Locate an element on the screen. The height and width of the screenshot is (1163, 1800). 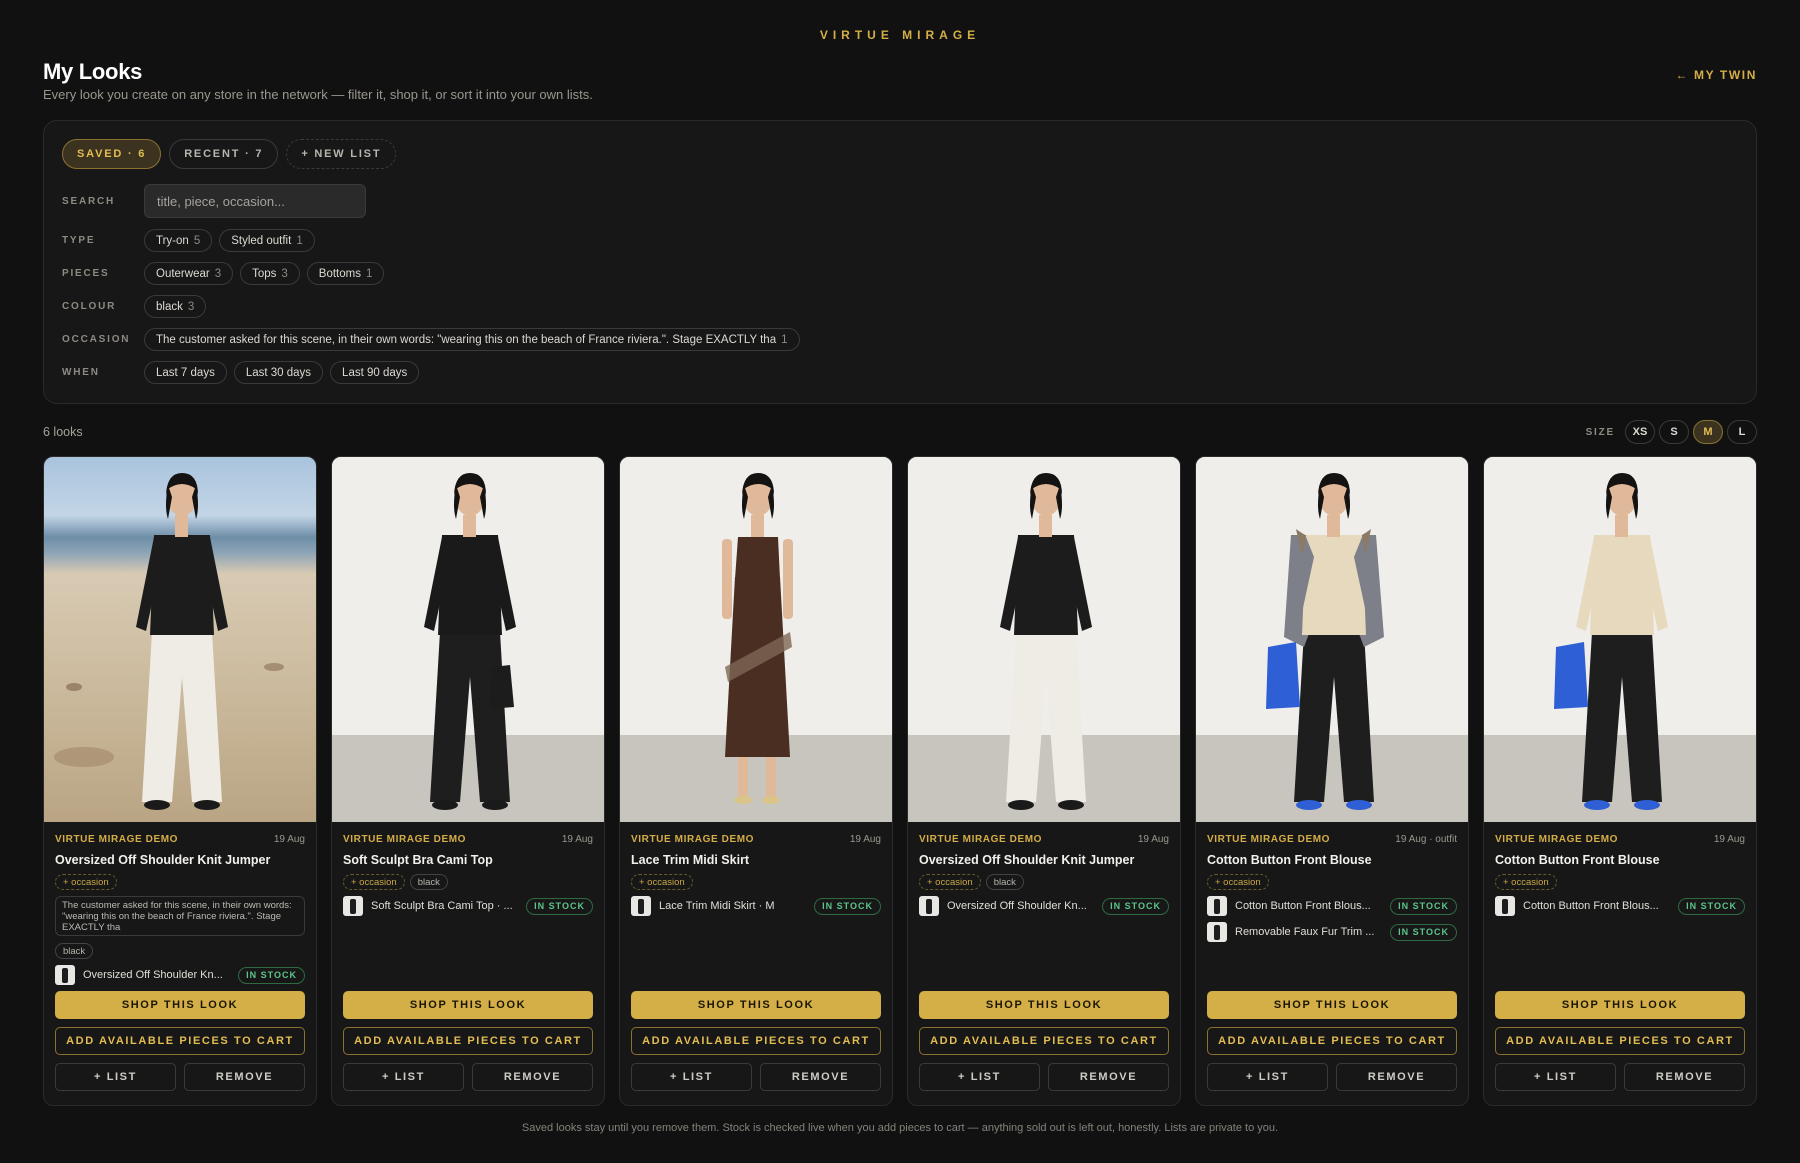
chip-count: 3 is located at coordinates (218, 273).